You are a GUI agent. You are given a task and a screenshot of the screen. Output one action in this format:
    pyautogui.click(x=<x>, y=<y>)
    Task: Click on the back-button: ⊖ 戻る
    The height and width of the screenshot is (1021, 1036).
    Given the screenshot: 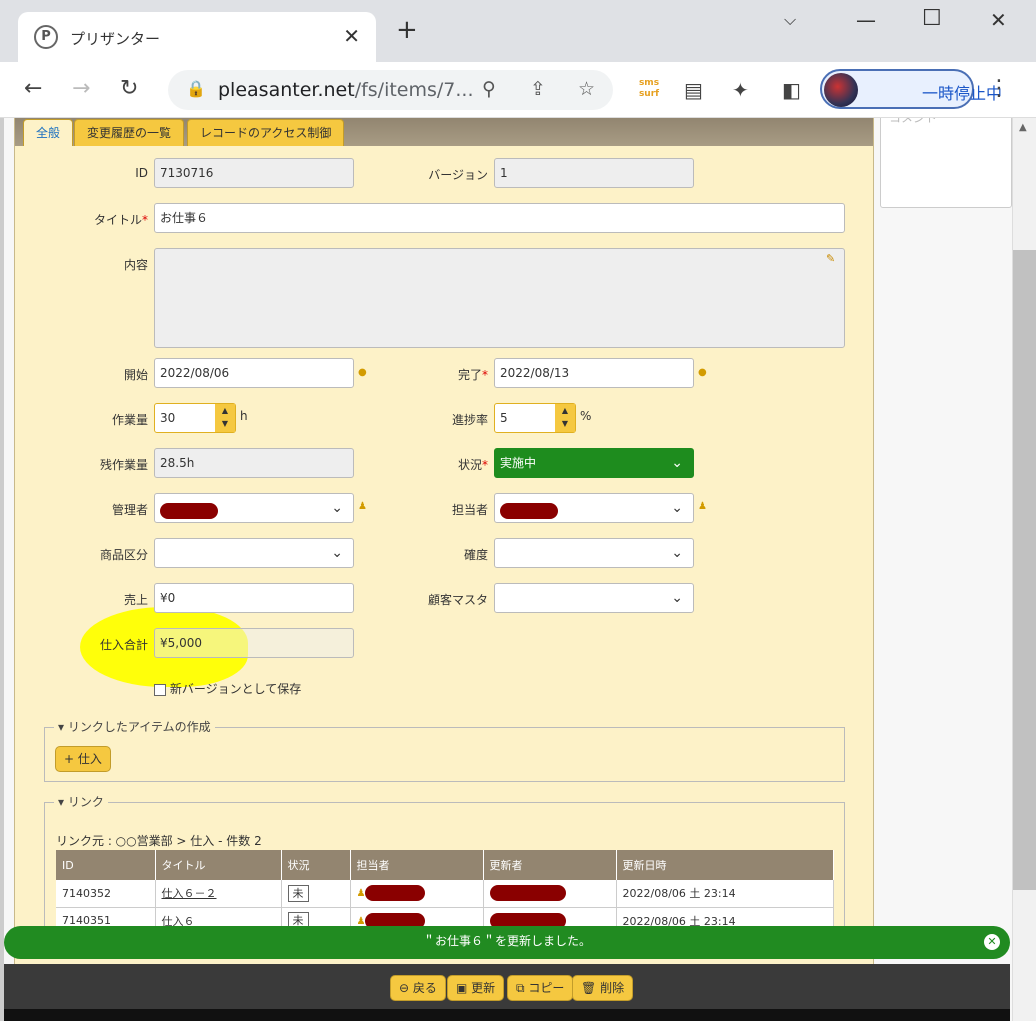 What is the action you would take?
    pyautogui.click(x=418, y=988)
    